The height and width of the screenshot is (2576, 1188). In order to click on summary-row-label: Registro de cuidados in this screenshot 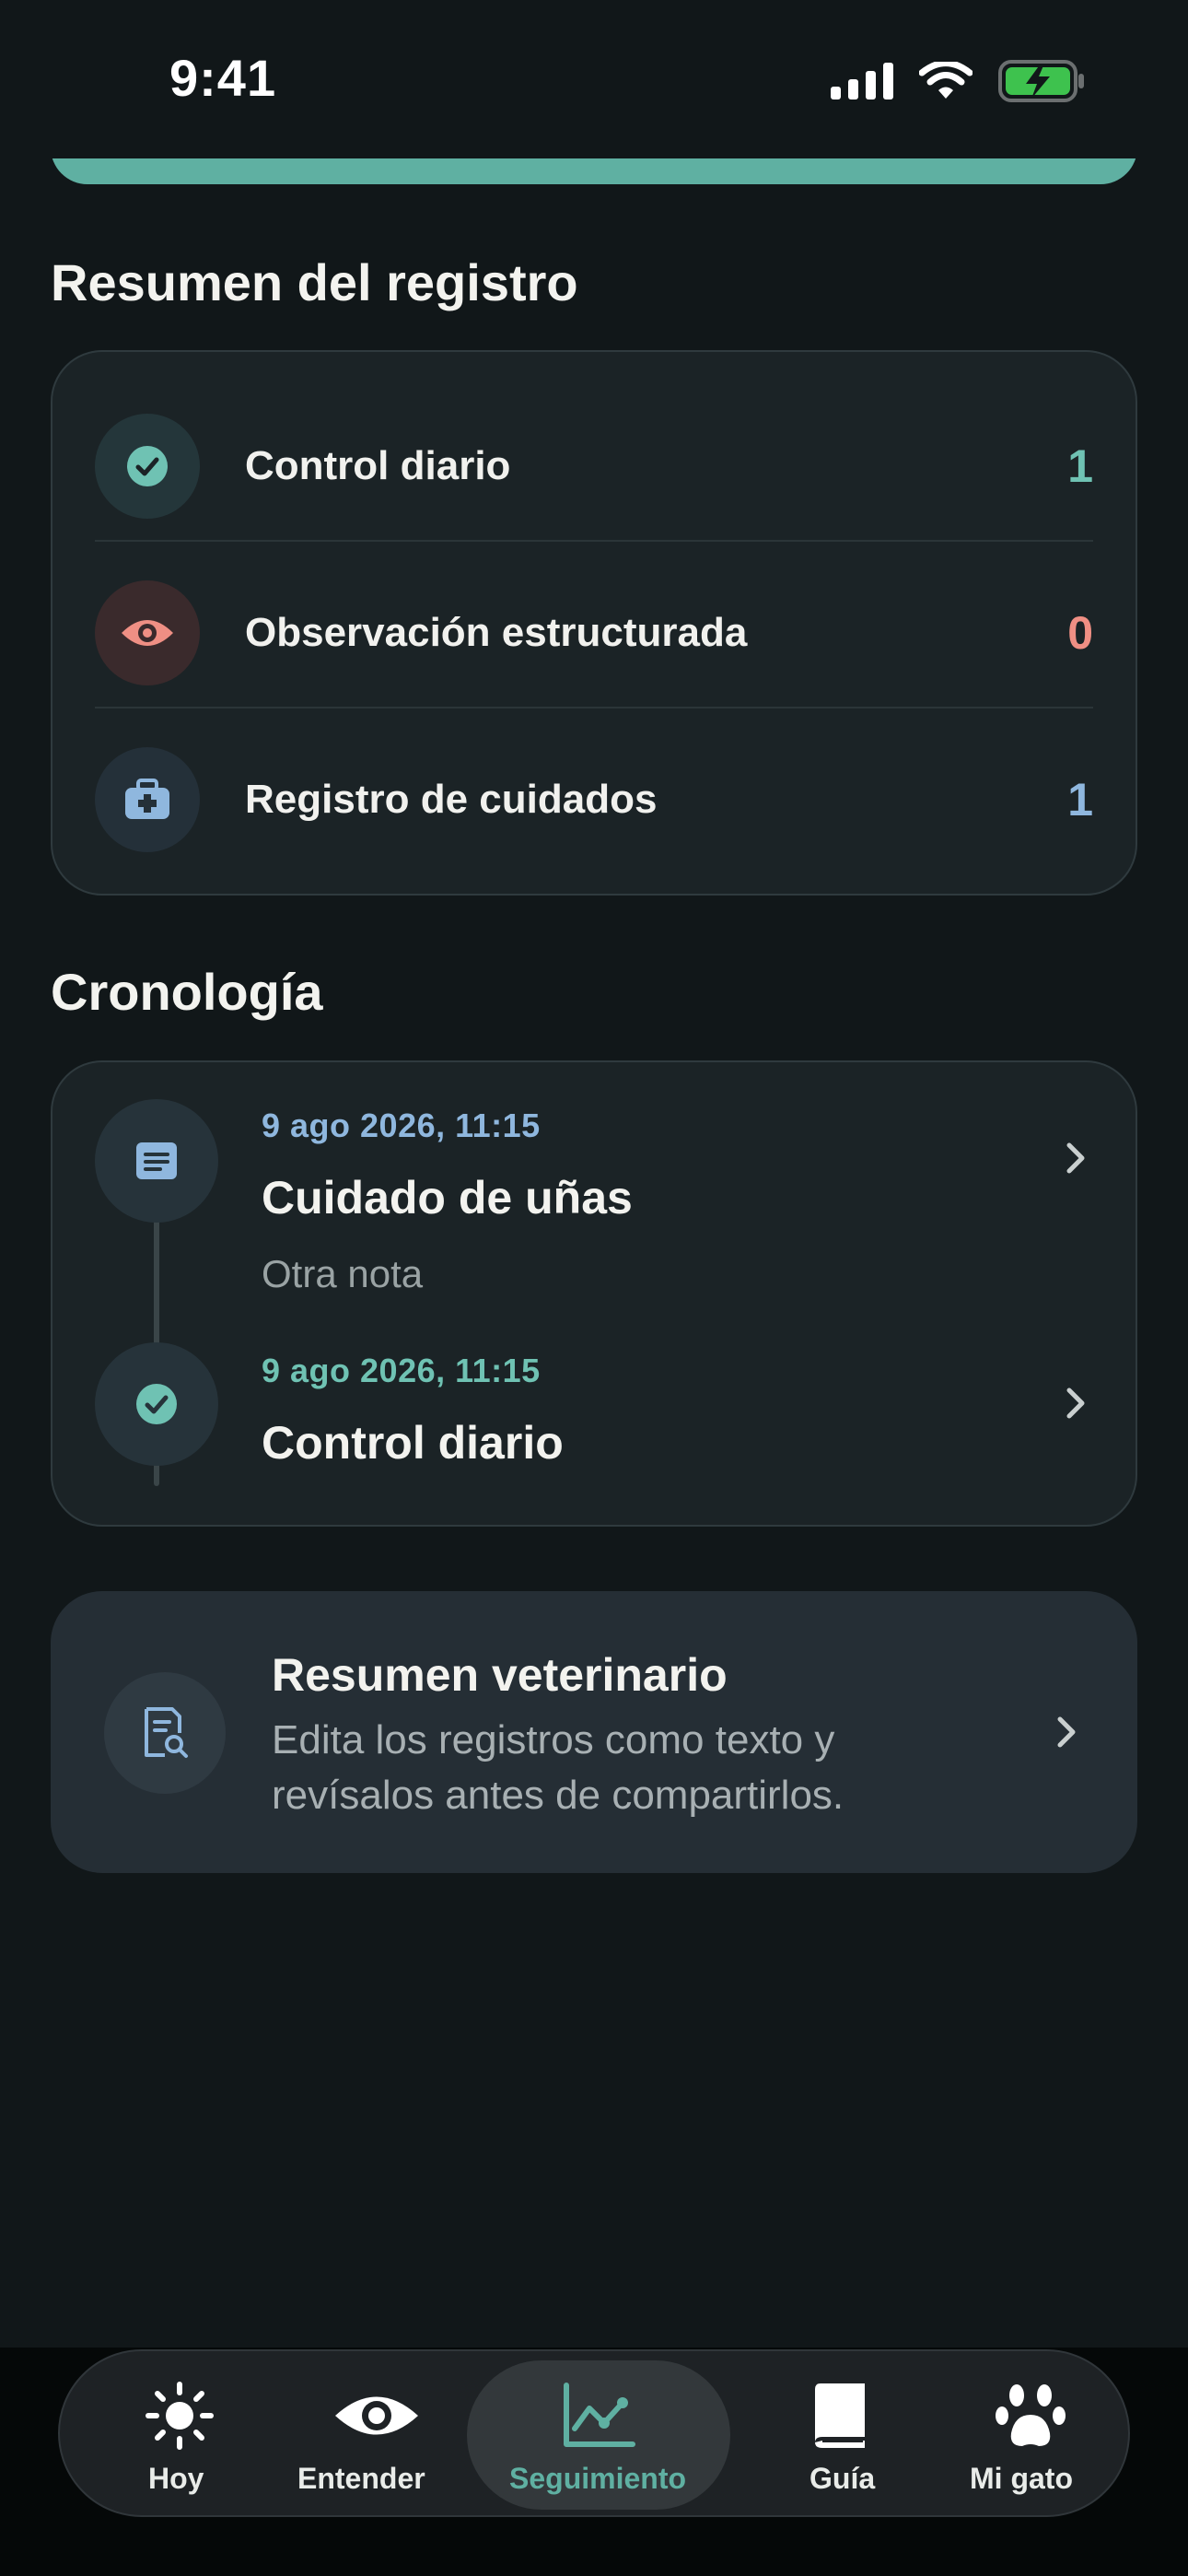, I will do `click(451, 799)`.